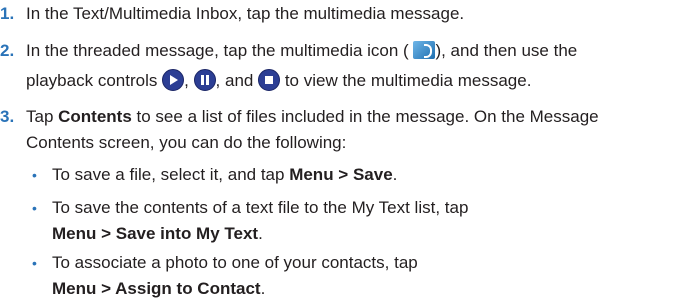  I want to click on step-number: 3., so click(7, 116).